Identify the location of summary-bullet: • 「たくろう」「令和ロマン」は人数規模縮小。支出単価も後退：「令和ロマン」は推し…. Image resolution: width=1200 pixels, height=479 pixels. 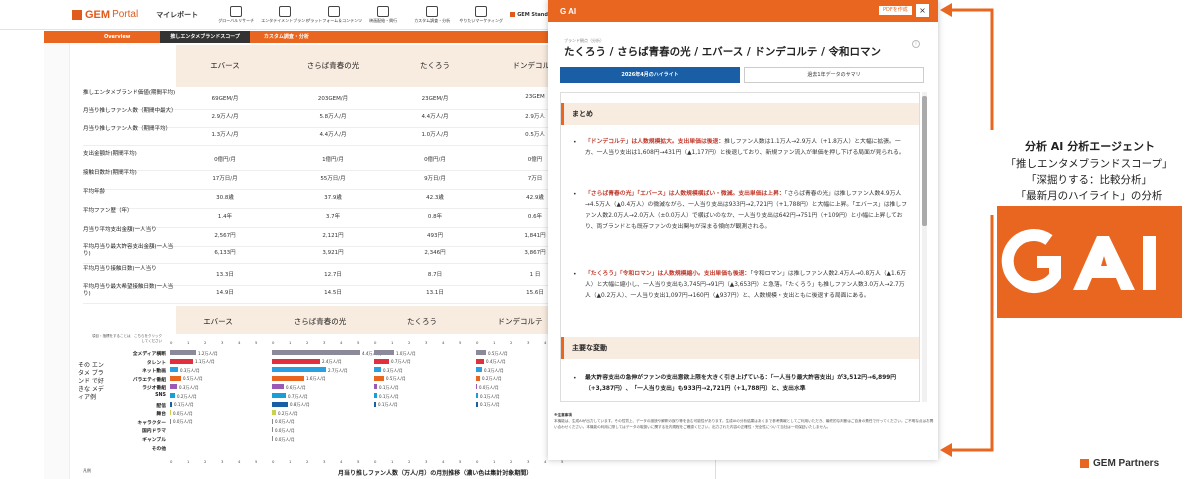
(740, 285).